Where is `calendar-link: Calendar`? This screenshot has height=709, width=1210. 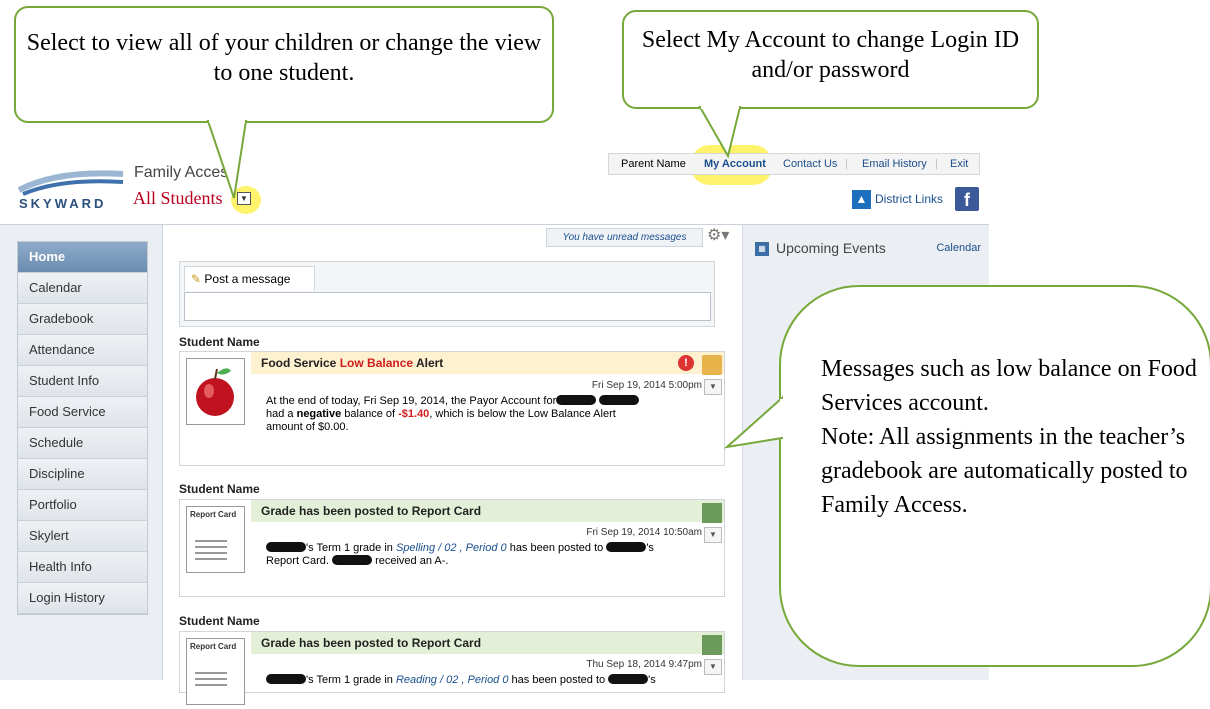
calendar-link: Calendar is located at coordinates (958, 248).